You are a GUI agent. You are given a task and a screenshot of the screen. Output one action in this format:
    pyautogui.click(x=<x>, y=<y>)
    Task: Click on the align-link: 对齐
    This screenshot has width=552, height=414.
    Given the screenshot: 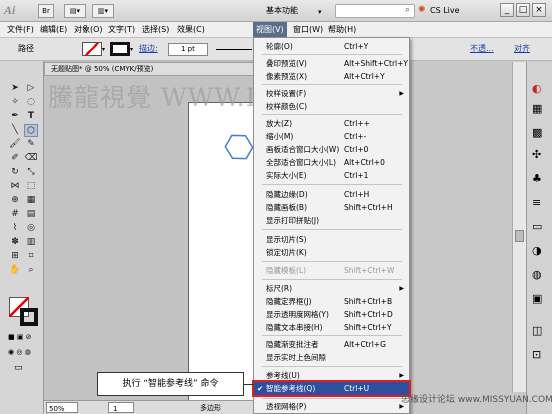 What is the action you would take?
    pyautogui.click(x=522, y=49)
    